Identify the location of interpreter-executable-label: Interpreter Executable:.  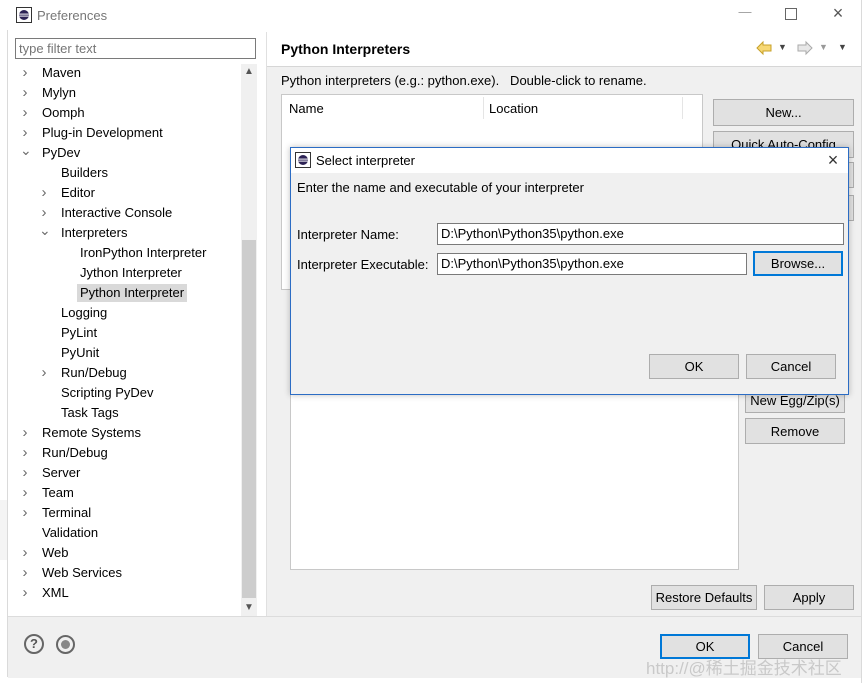
(363, 264).